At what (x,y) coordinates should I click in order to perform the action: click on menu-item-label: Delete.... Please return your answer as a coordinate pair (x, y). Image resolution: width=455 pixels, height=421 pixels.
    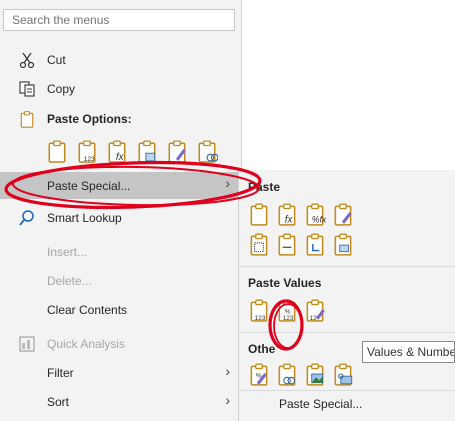
    Looking at the image, I should click on (69, 281).